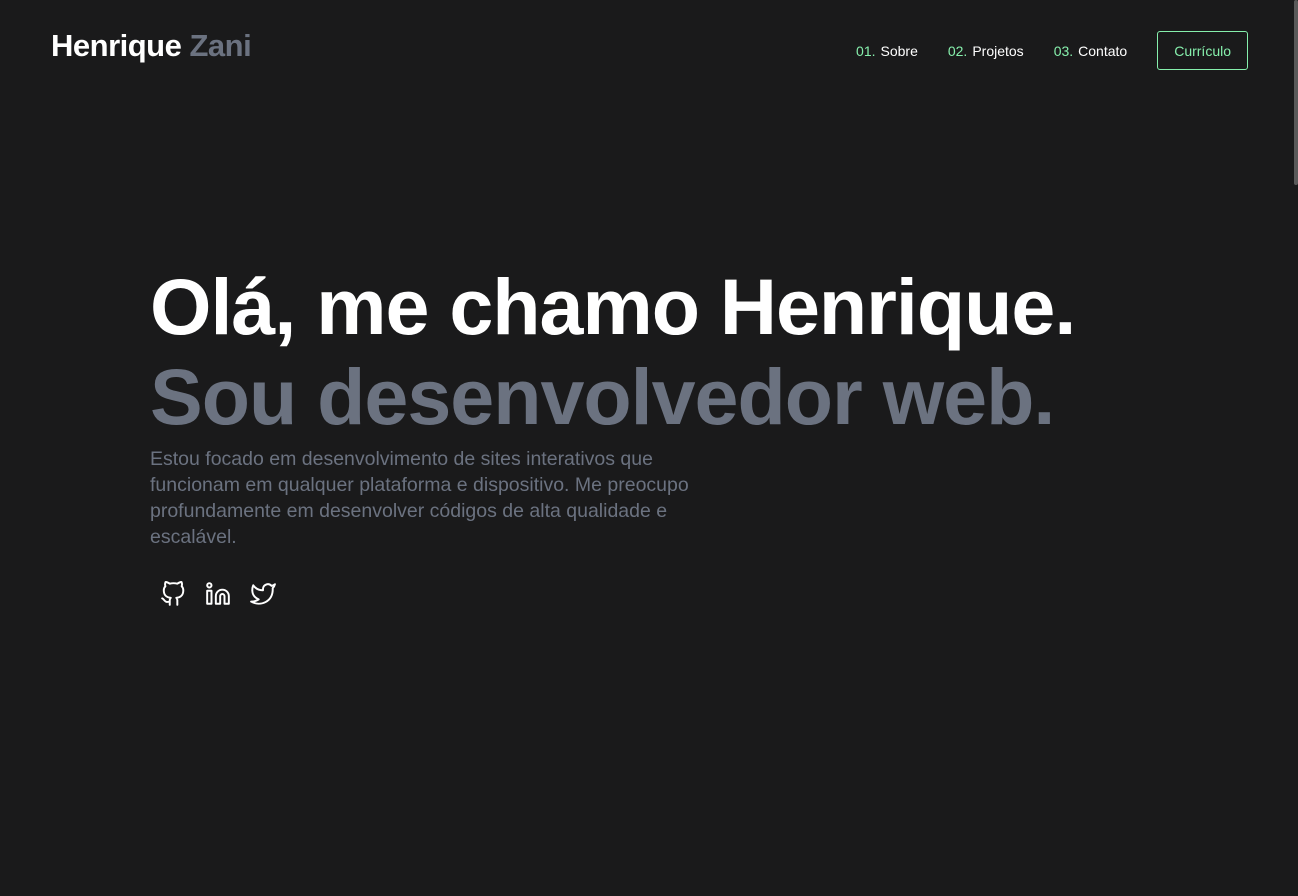 This screenshot has height=896, width=1298. Describe the element at coordinates (866, 50) in the screenshot. I see `nav-item-number: 01.` at that location.